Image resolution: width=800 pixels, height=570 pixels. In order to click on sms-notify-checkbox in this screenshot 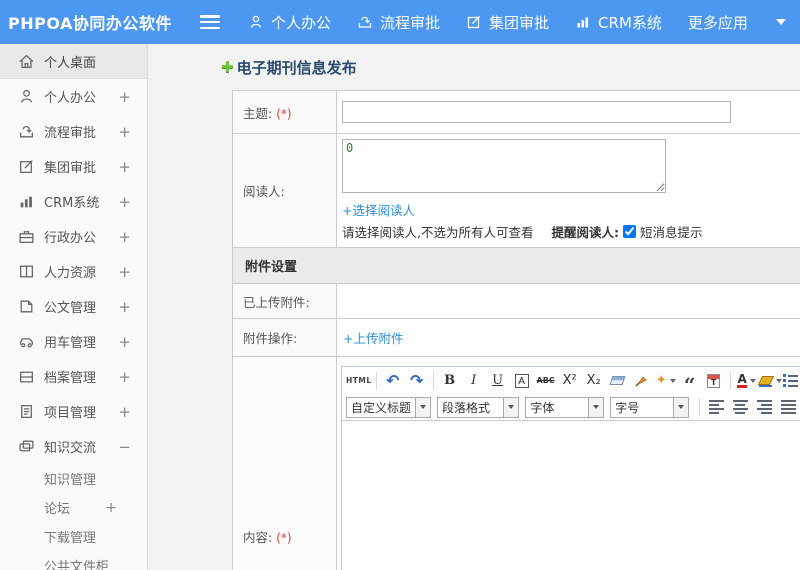, I will do `click(629, 231)`.